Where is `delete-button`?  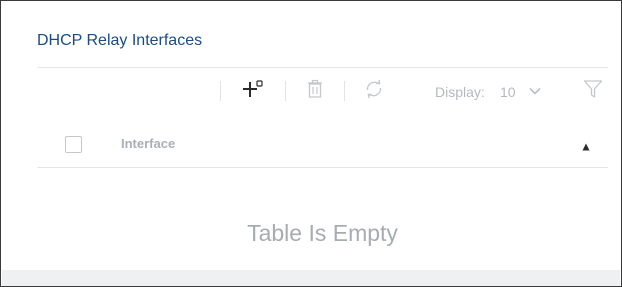
delete-button is located at coordinates (315, 91).